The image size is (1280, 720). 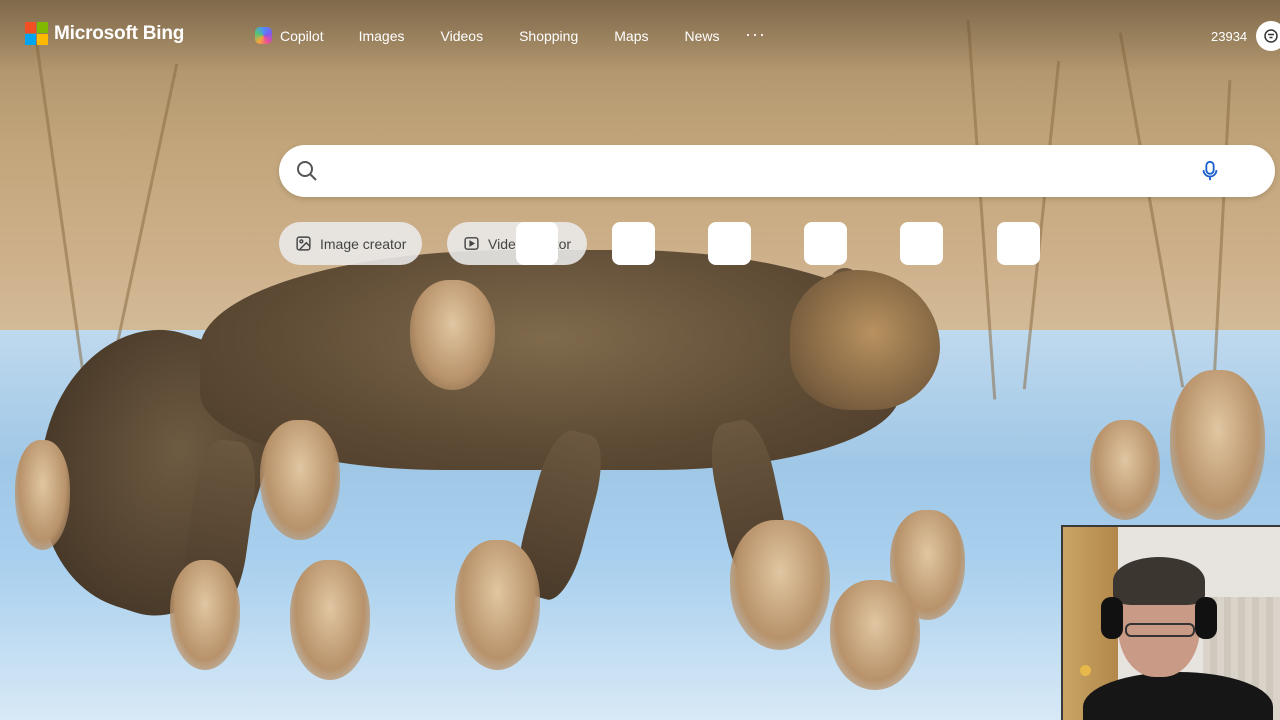 I want to click on logo-square-yellow, so click(x=42, y=39).